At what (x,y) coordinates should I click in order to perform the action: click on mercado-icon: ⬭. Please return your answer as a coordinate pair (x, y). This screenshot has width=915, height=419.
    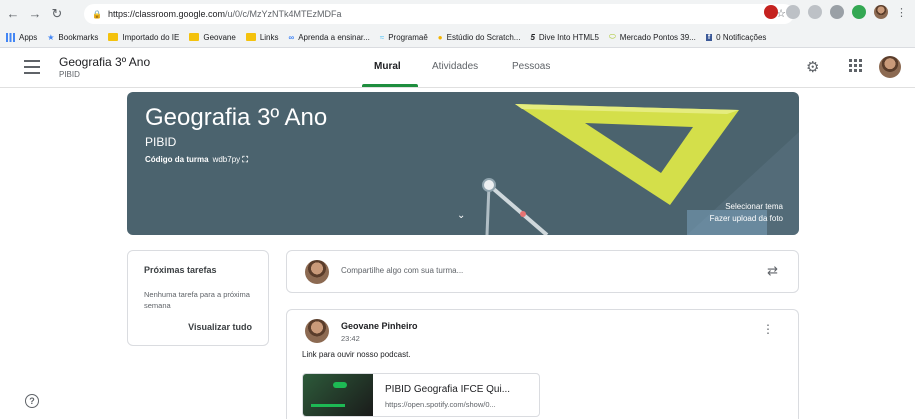
    Looking at the image, I should click on (612, 36).